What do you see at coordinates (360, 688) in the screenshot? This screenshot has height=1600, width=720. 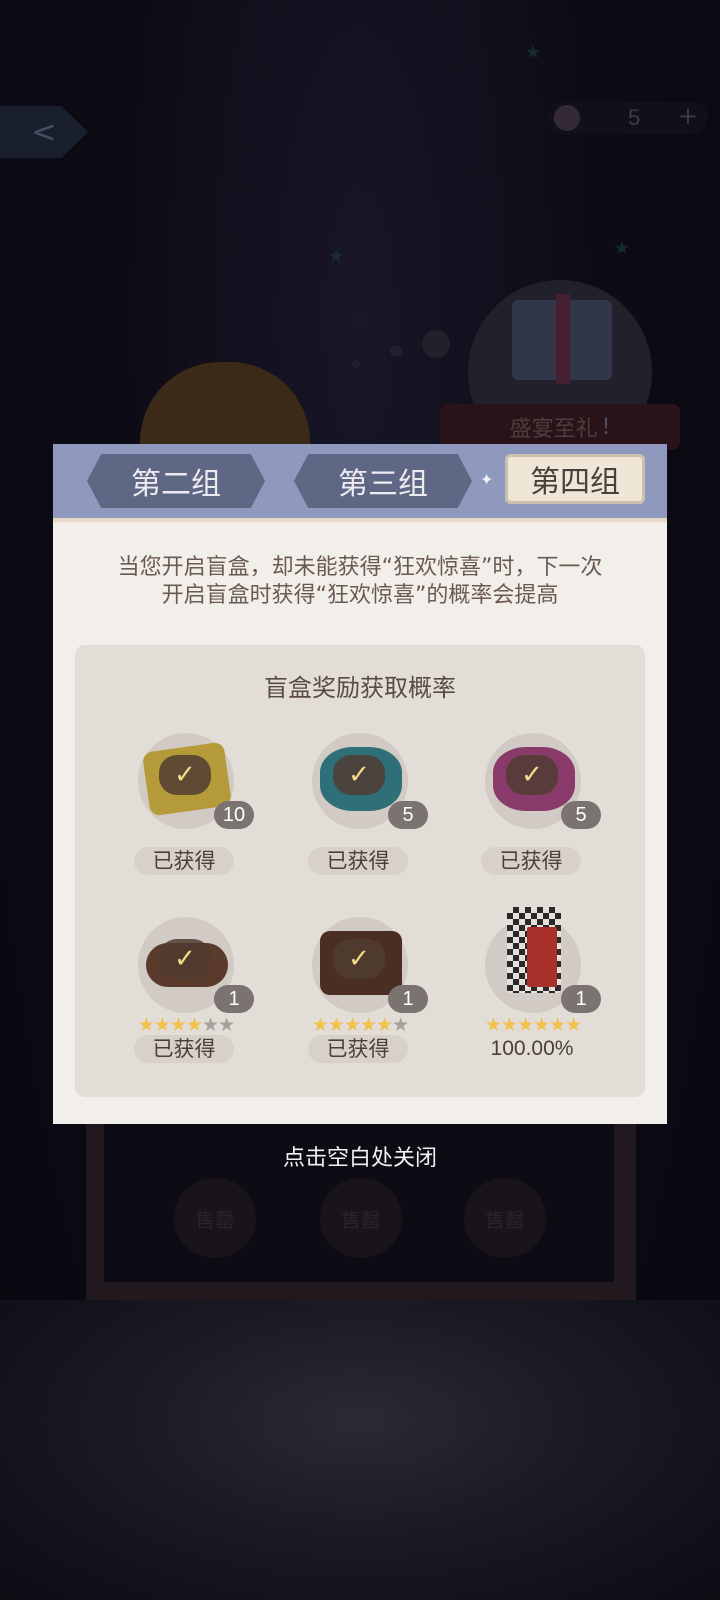 I see `panel-title: 盲盒奖励获取概率` at bounding box center [360, 688].